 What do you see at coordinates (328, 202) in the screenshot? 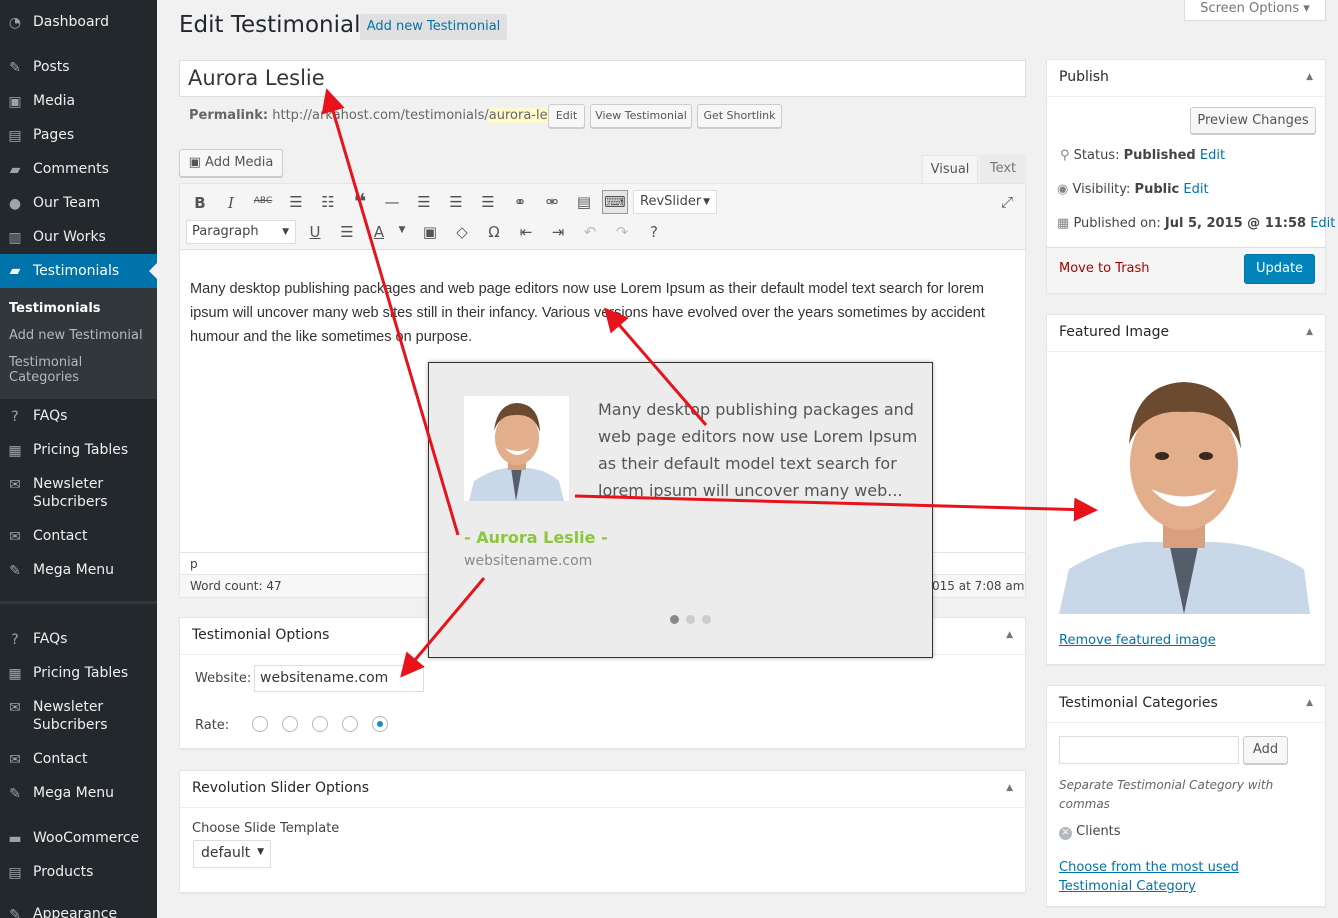
I see `numbered-list-icon: ☷` at bounding box center [328, 202].